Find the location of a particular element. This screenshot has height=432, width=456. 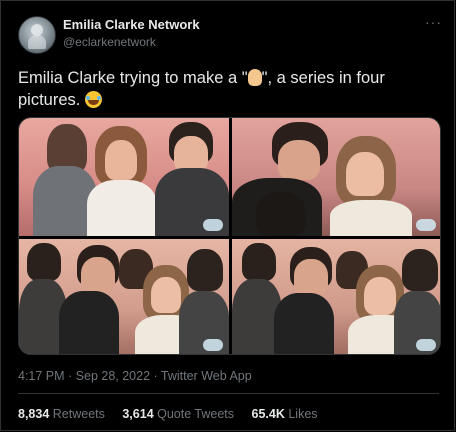

display-name: Emilia Clarke Network is located at coordinates (131, 24).